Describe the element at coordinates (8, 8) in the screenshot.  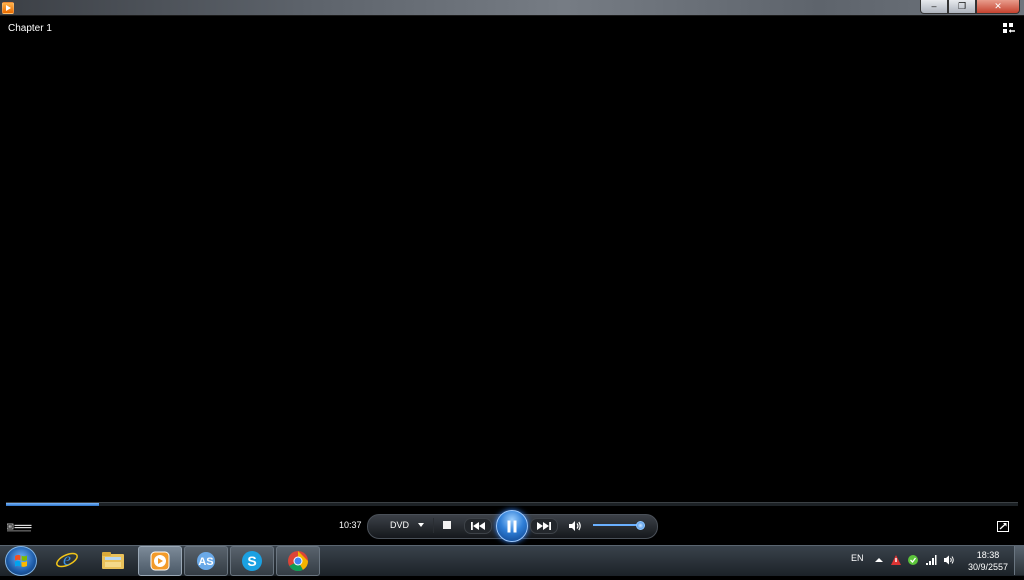
I see `media-player-app-icon` at that location.